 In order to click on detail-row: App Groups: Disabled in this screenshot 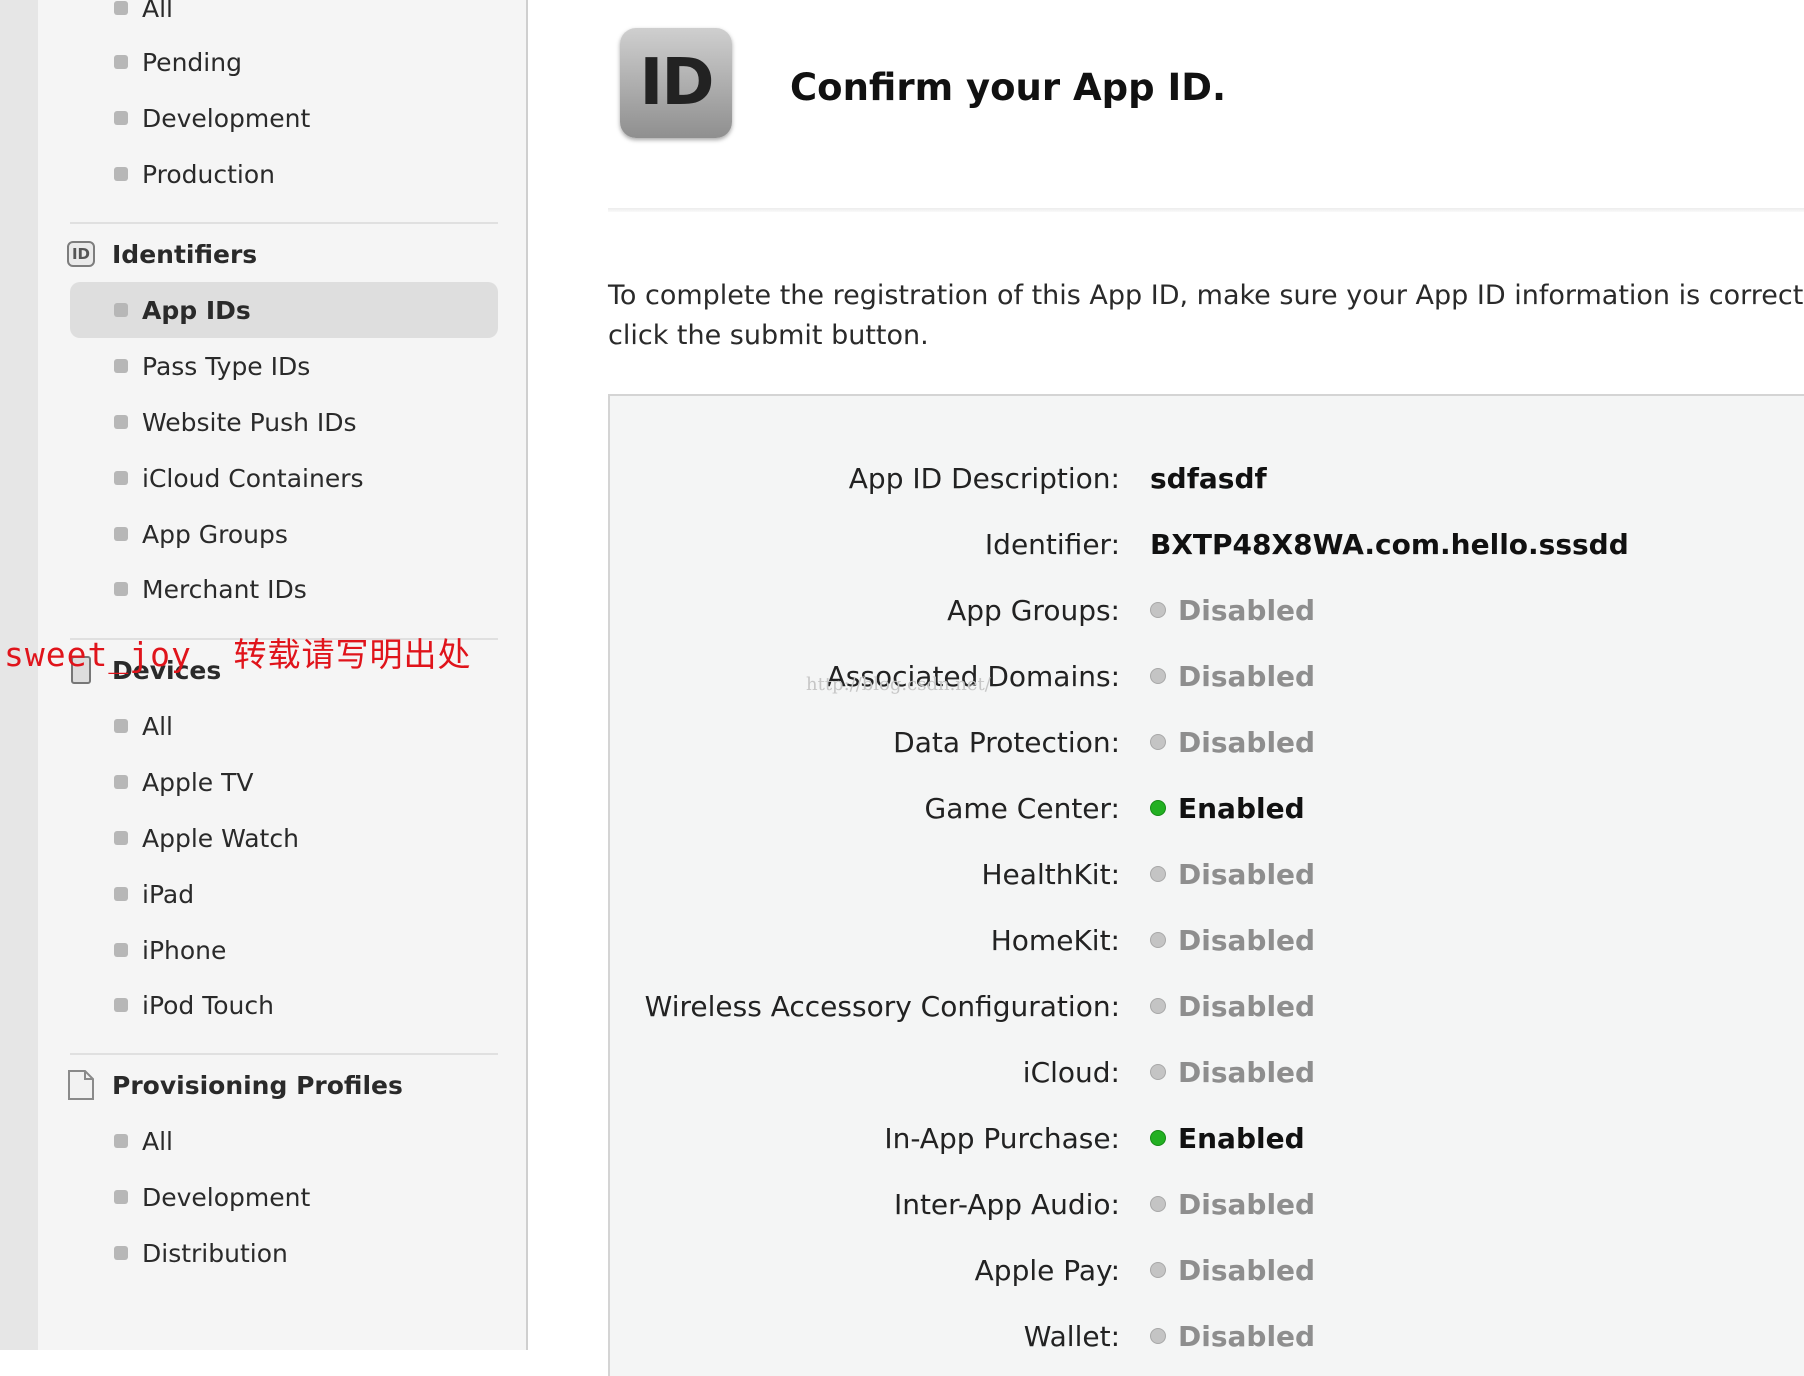, I will do `click(1207, 610)`.